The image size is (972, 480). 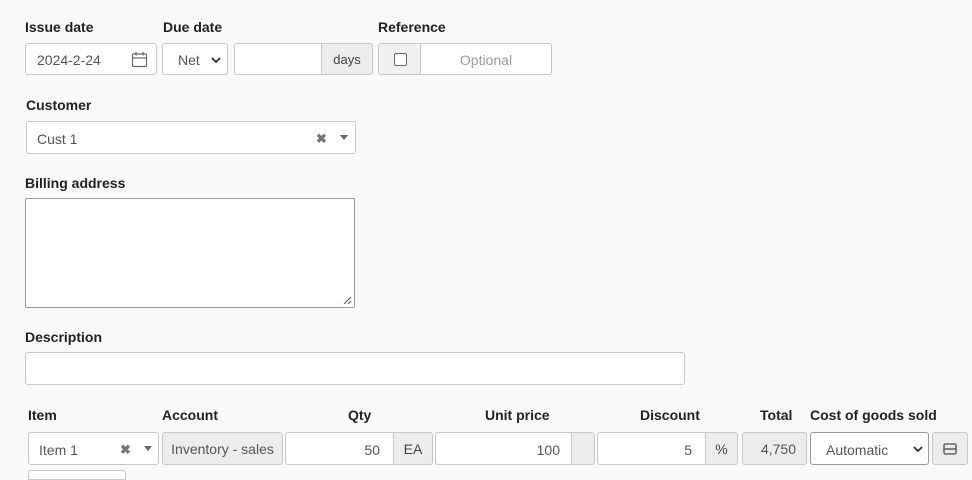 I want to click on col-header-discount: Discount, so click(x=670, y=415).